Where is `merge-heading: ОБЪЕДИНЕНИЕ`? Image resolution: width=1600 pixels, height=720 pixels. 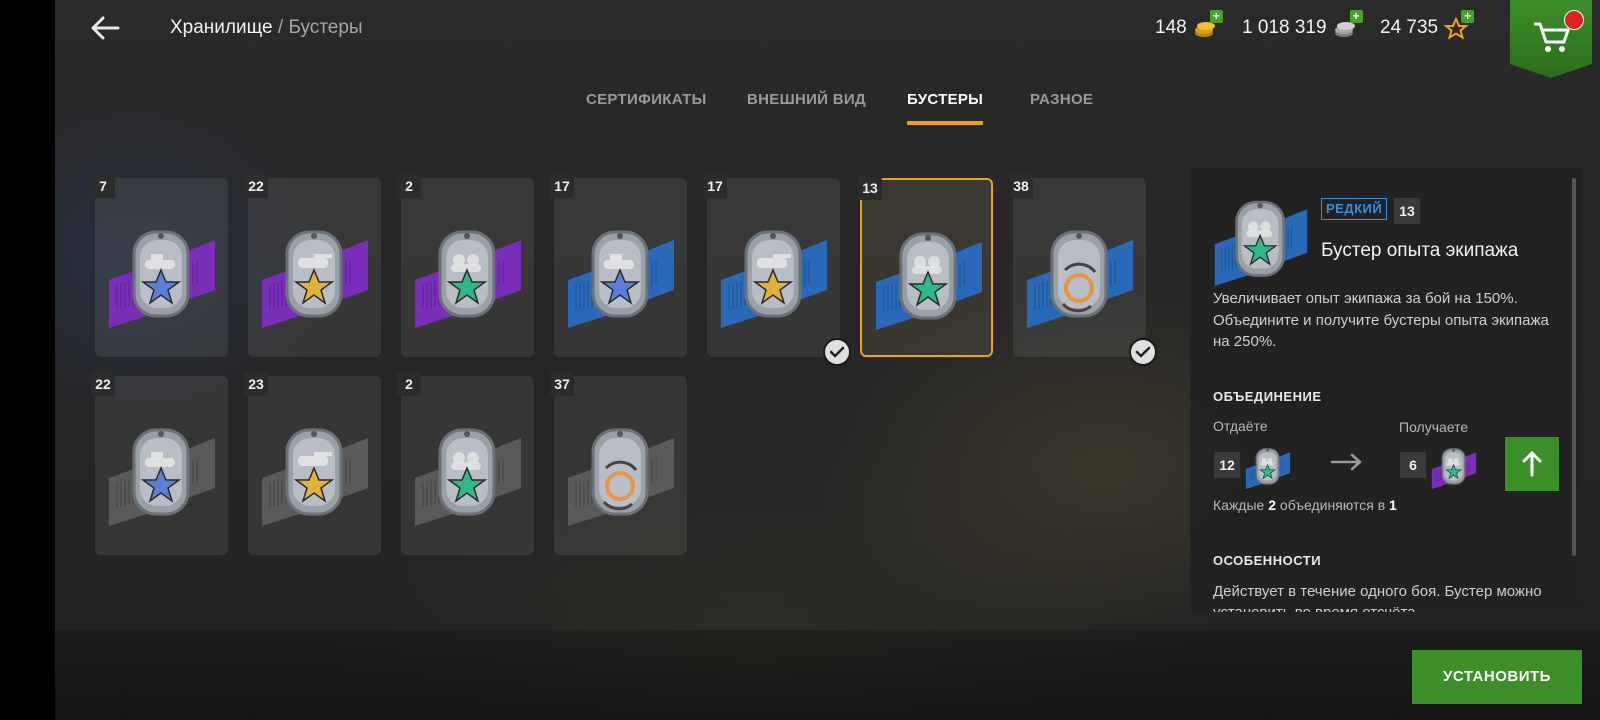 merge-heading: ОБЪЕДИНЕНИЕ is located at coordinates (1267, 396).